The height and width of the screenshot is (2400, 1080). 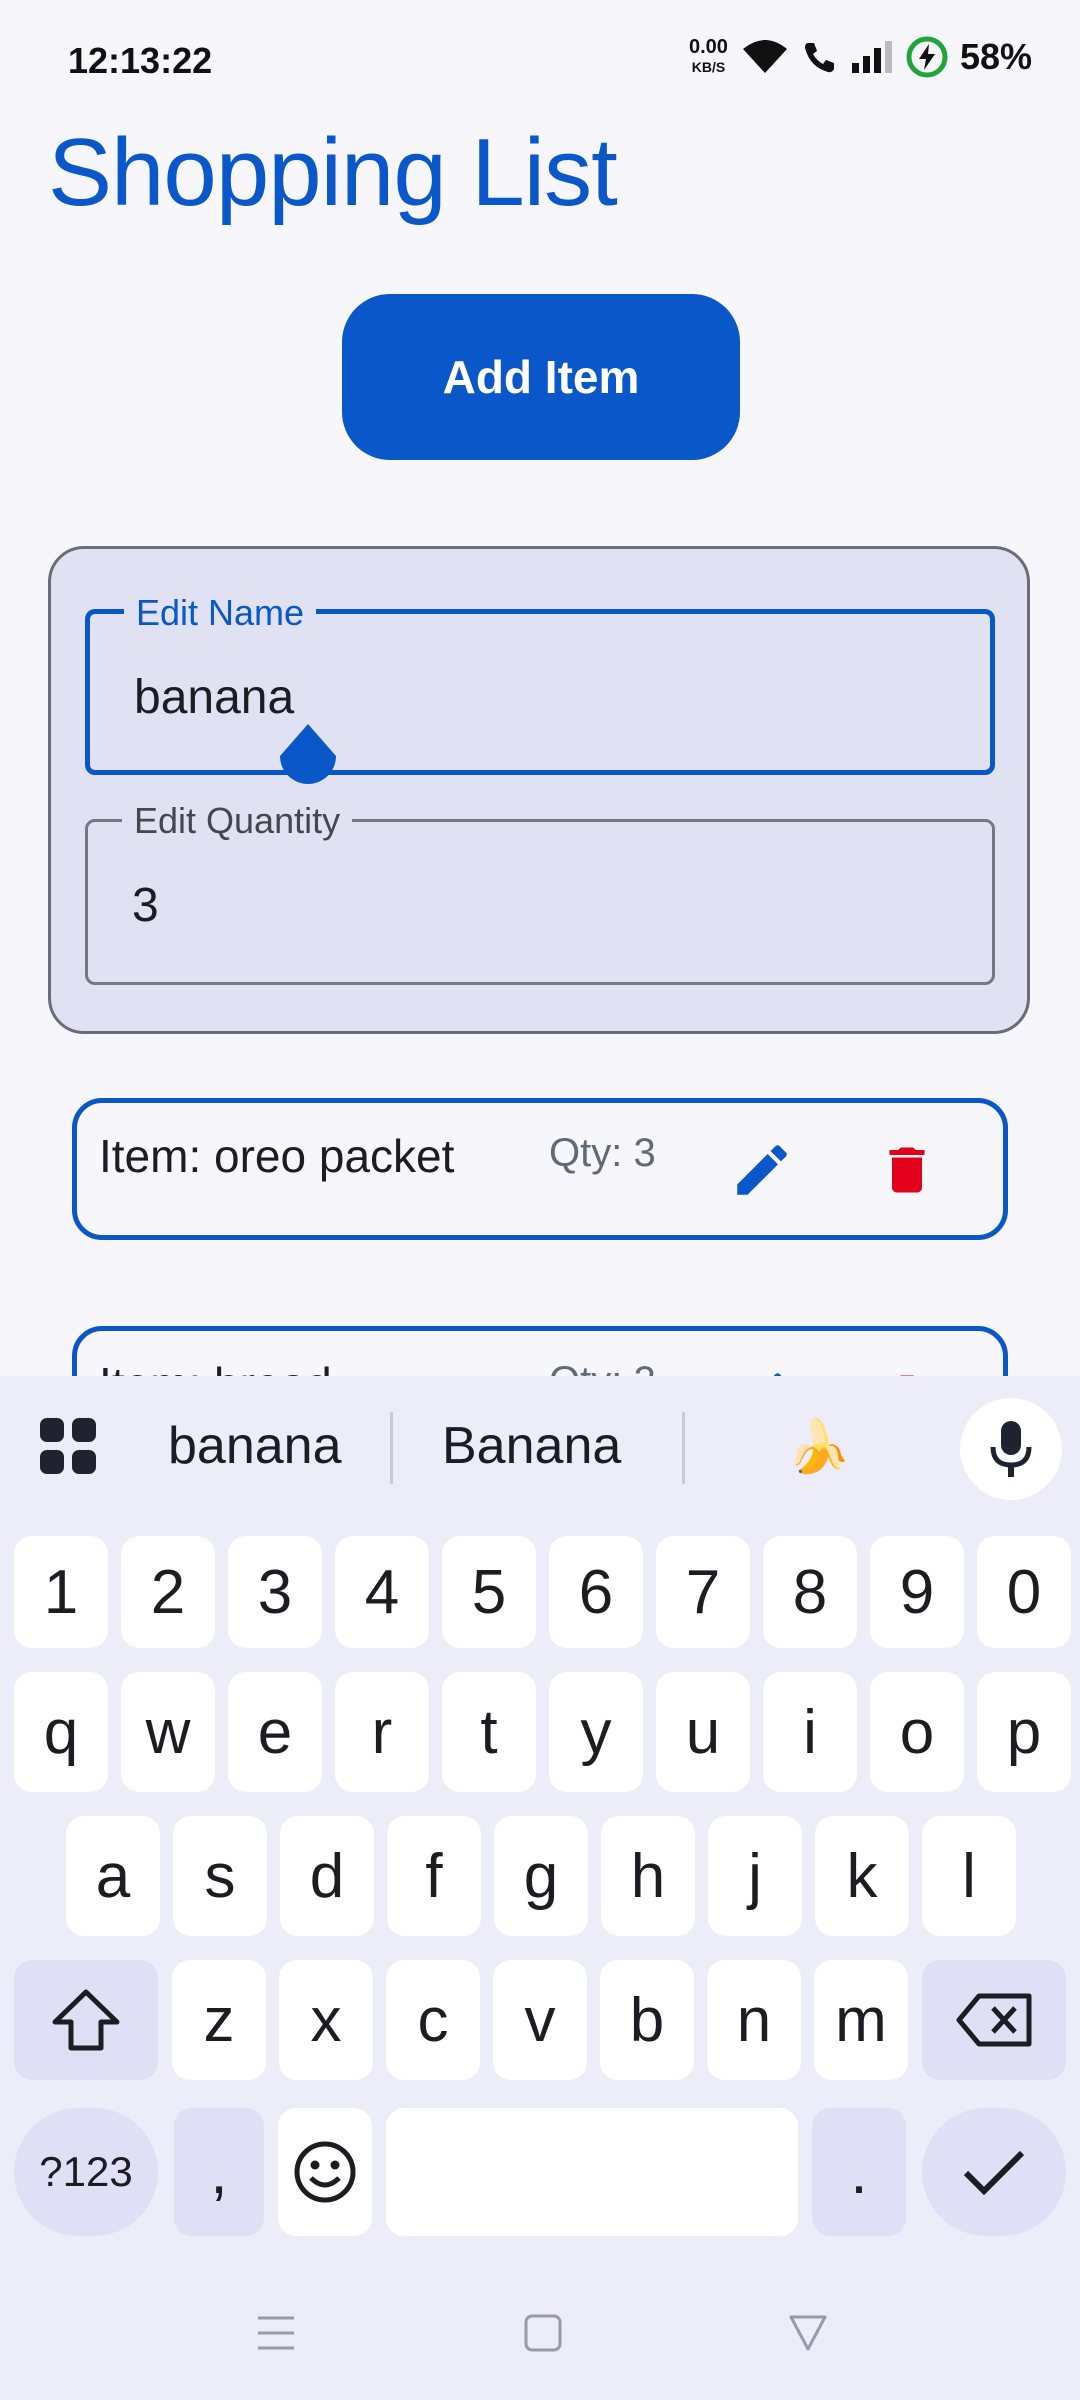 I want to click on edit-quantity-value: 3, so click(x=145, y=905).